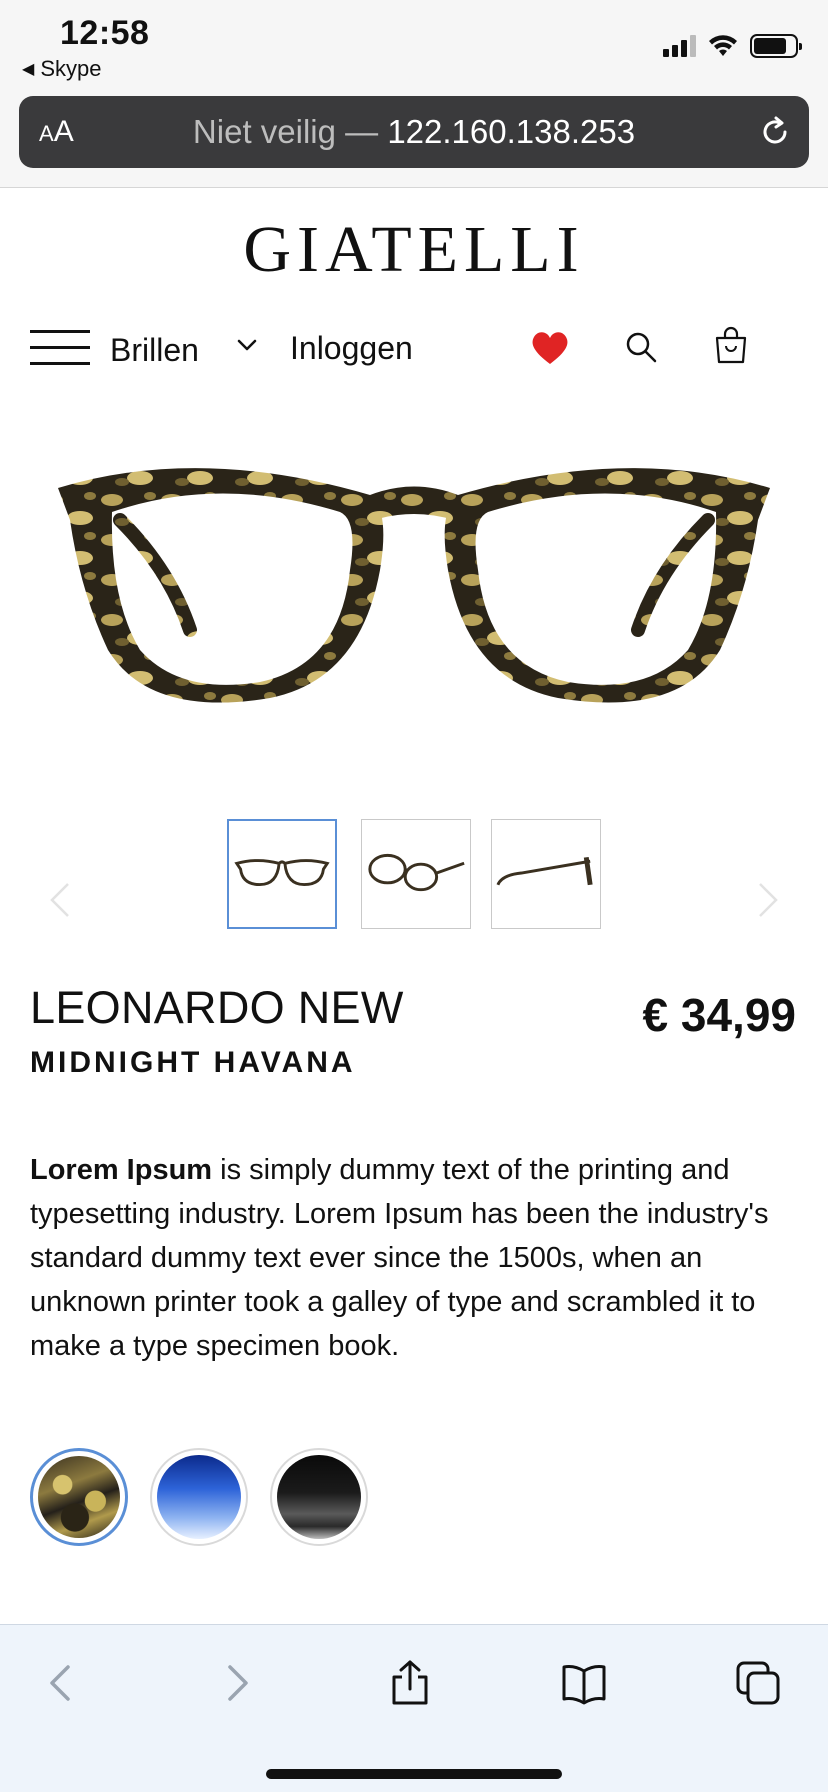  What do you see at coordinates (731, 345) in the screenshot?
I see `shopping-bag-icon` at bounding box center [731, 345].